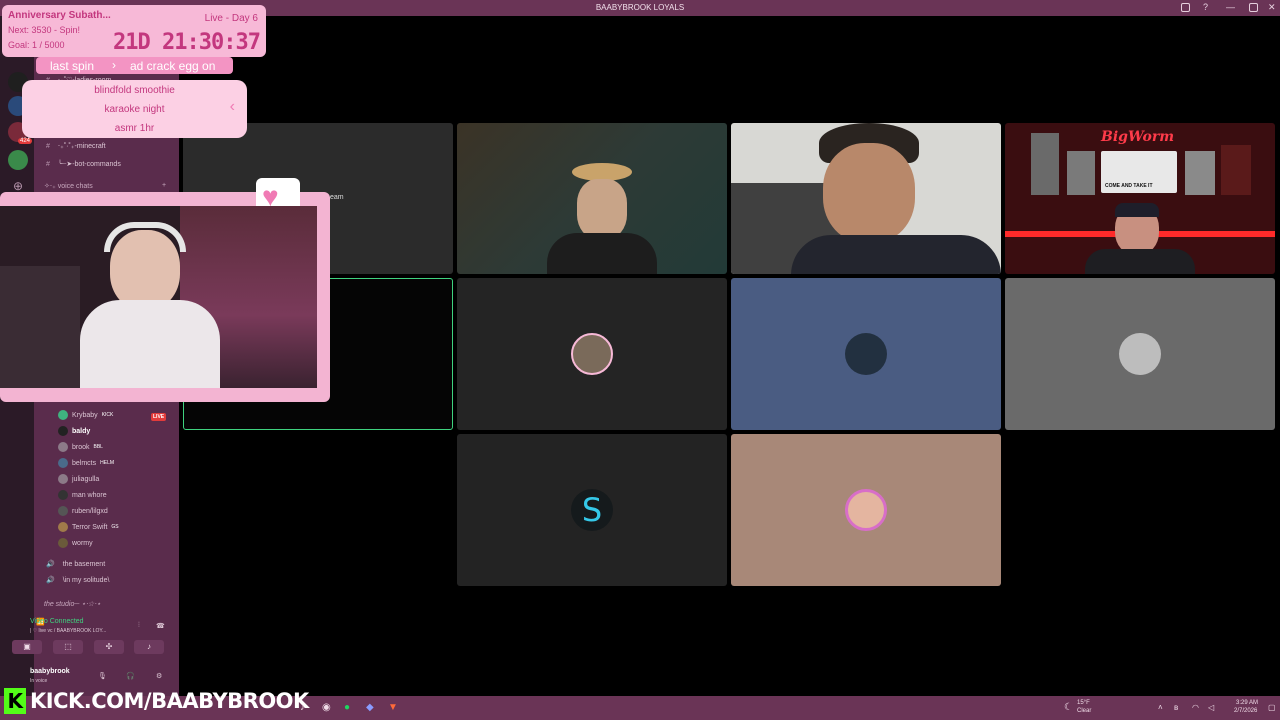 The width and height of the screenshot is (1280, 720). I want to click on mic-icon: 🎙, so click(102, 676).